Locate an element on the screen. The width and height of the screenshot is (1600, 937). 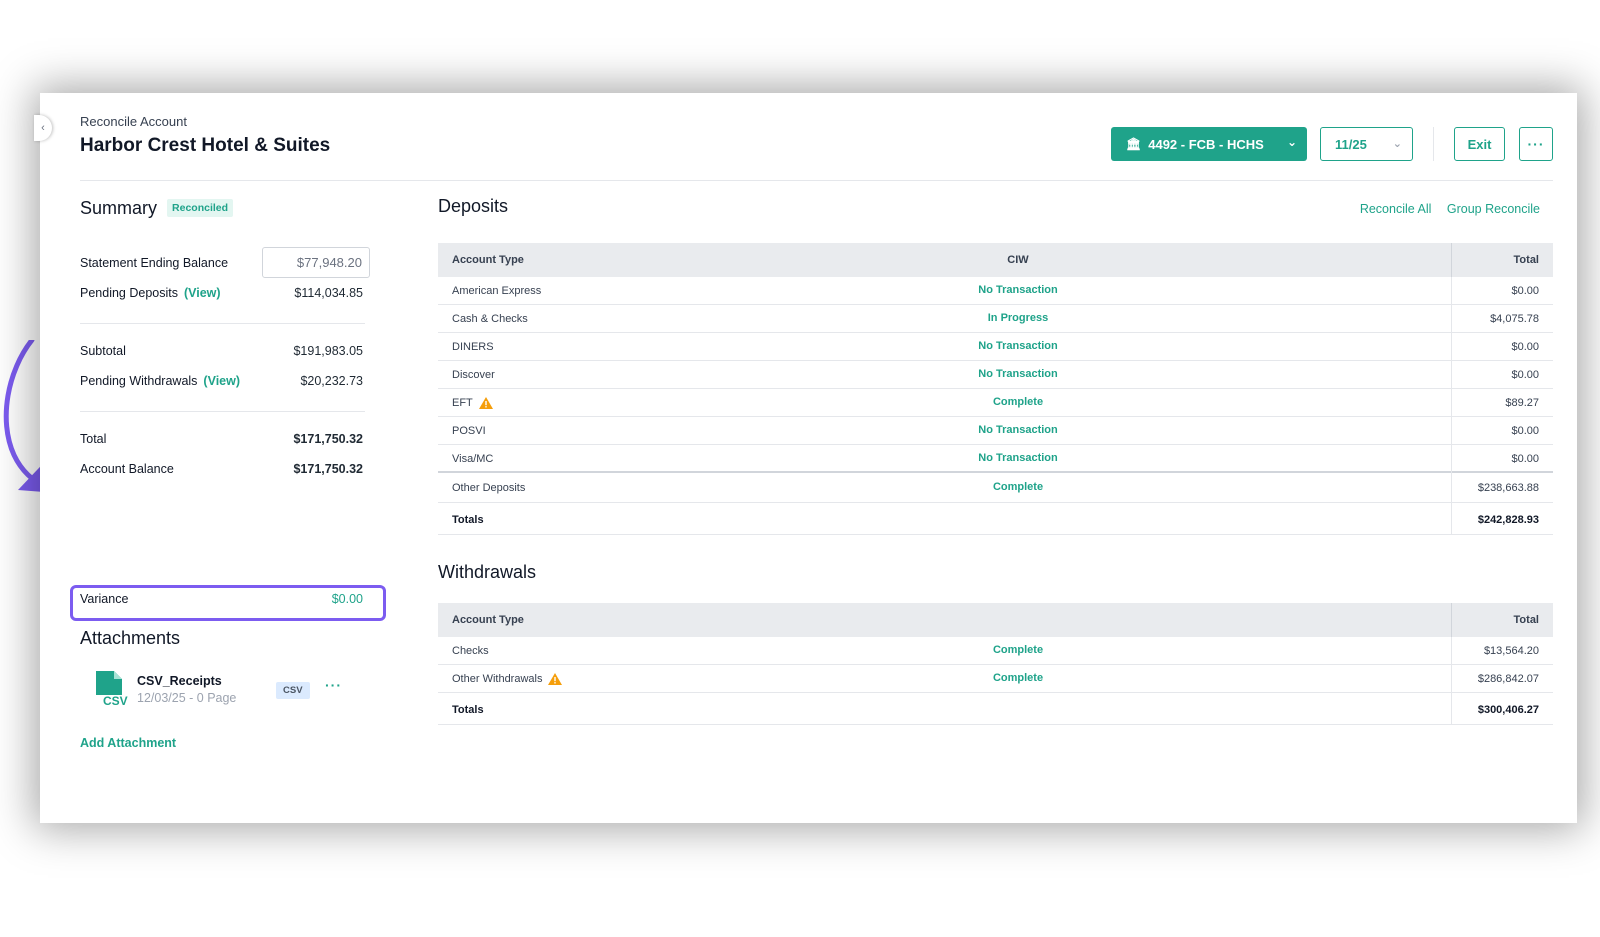
statement-ending-balance-label: Statement Ending Balance is located at coordinates (154, 263).